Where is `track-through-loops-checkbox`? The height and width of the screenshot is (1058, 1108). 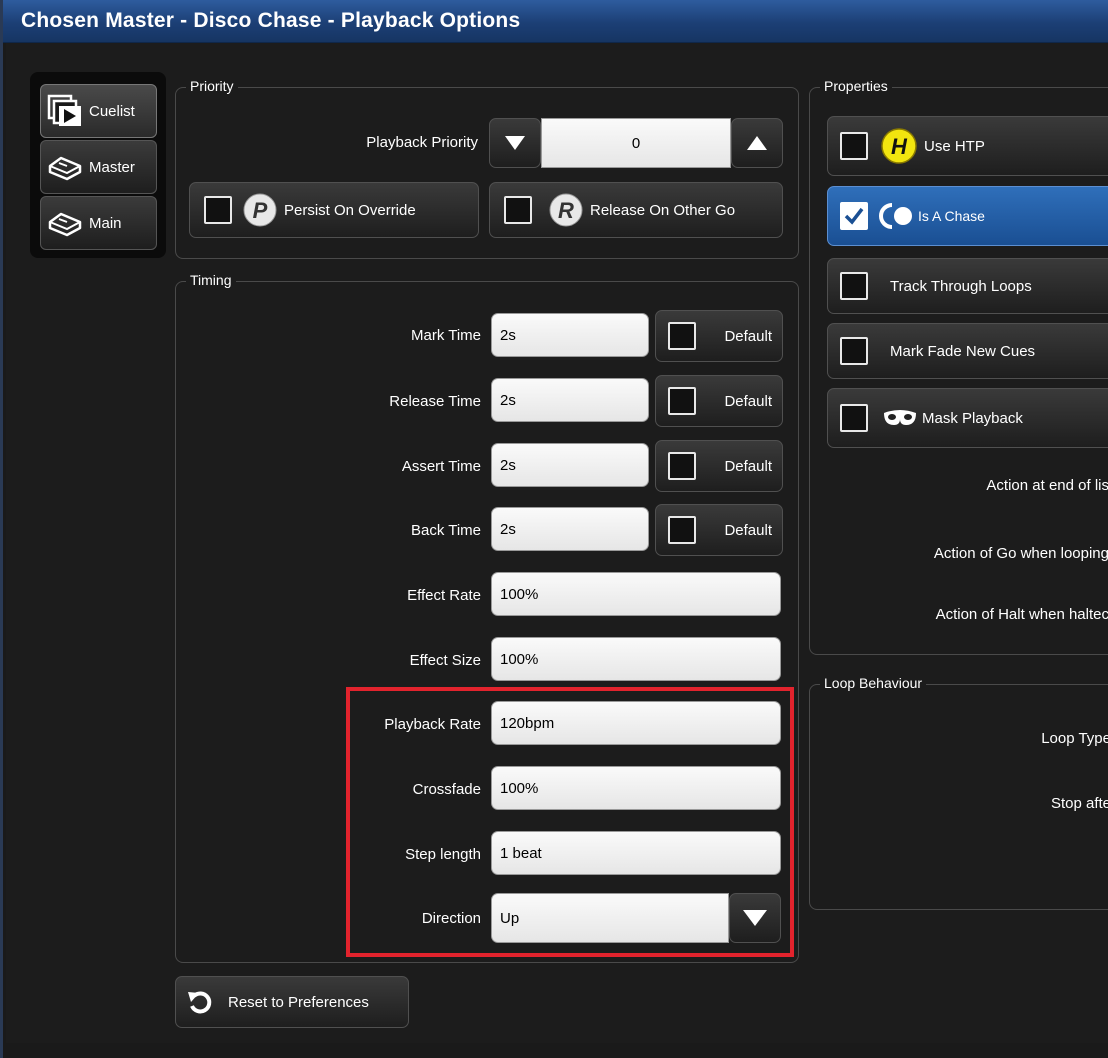
track-through-loops-checkbox is located at coordinates (854, 286).